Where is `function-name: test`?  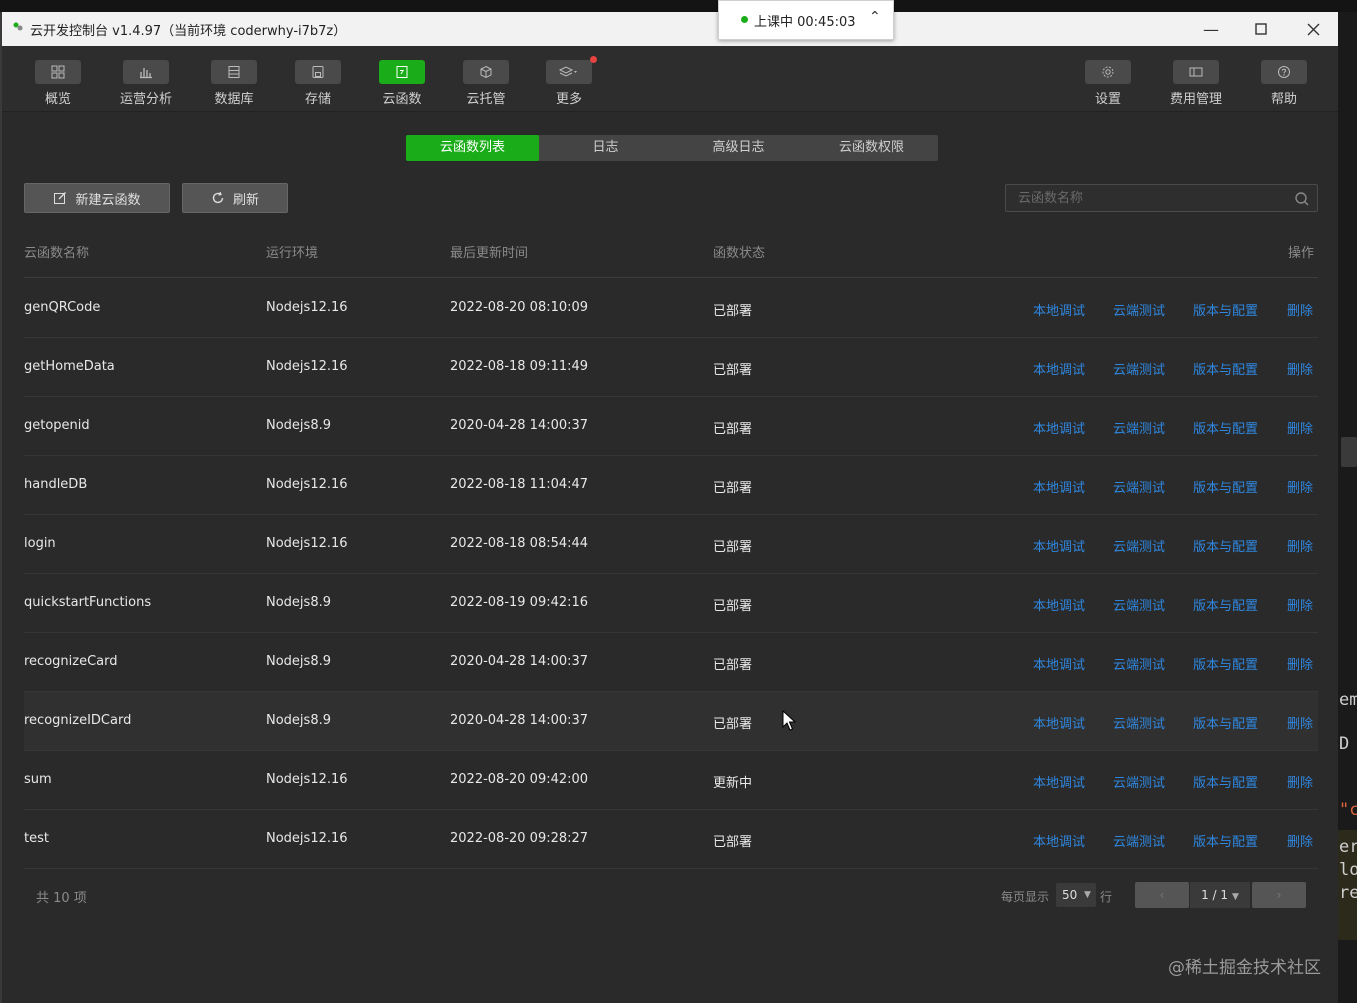 function-name: test is located at coordinates (36, 838).